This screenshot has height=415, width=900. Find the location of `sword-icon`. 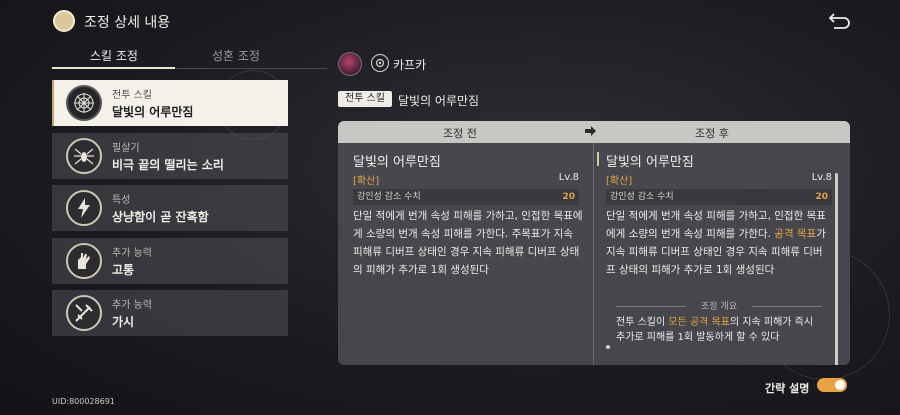

sword-icon is located at coordinates (84, 313).